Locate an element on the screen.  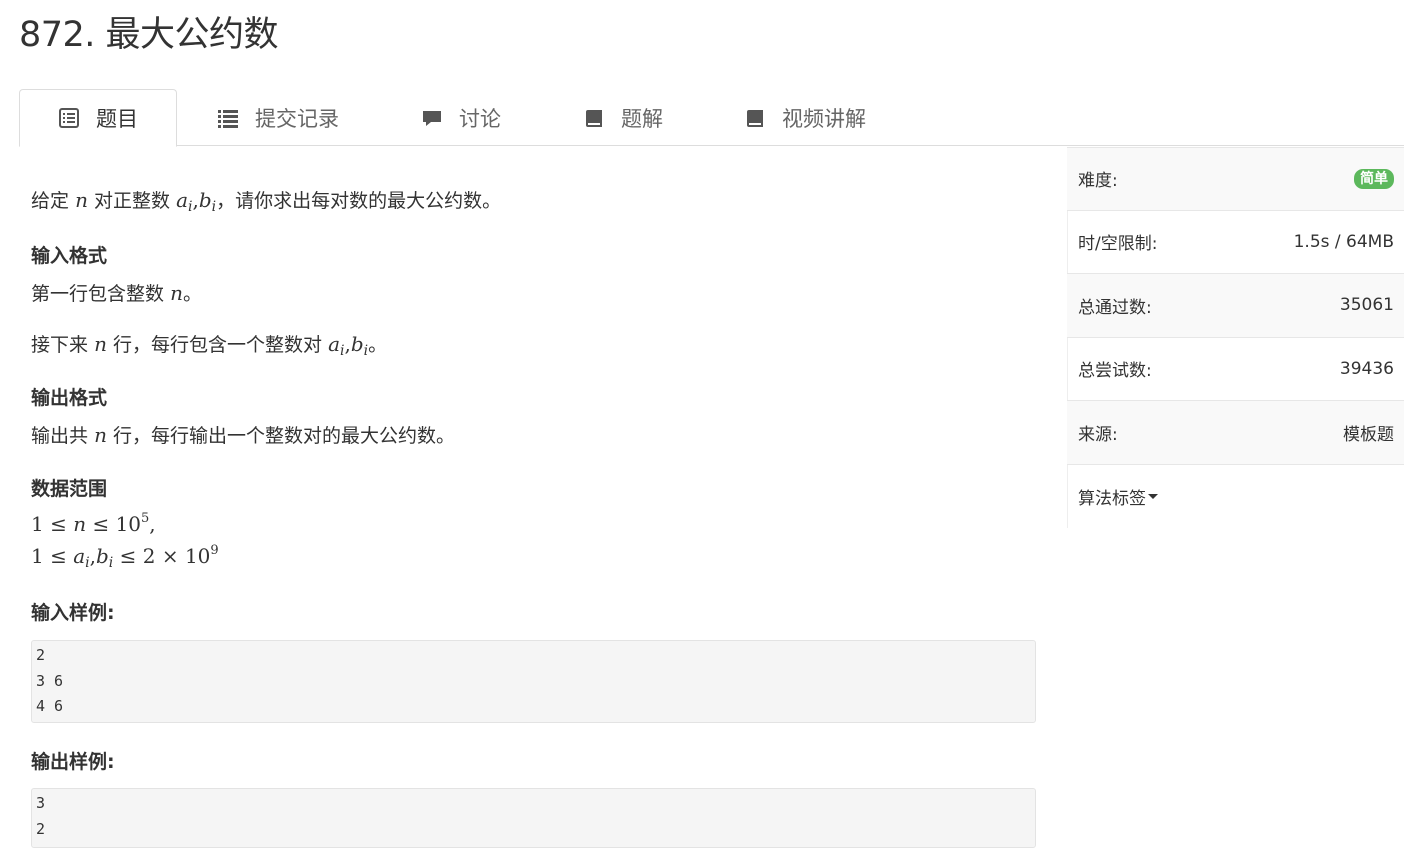
sample-input-line: 4 6 is located at coordinates (50, 706).